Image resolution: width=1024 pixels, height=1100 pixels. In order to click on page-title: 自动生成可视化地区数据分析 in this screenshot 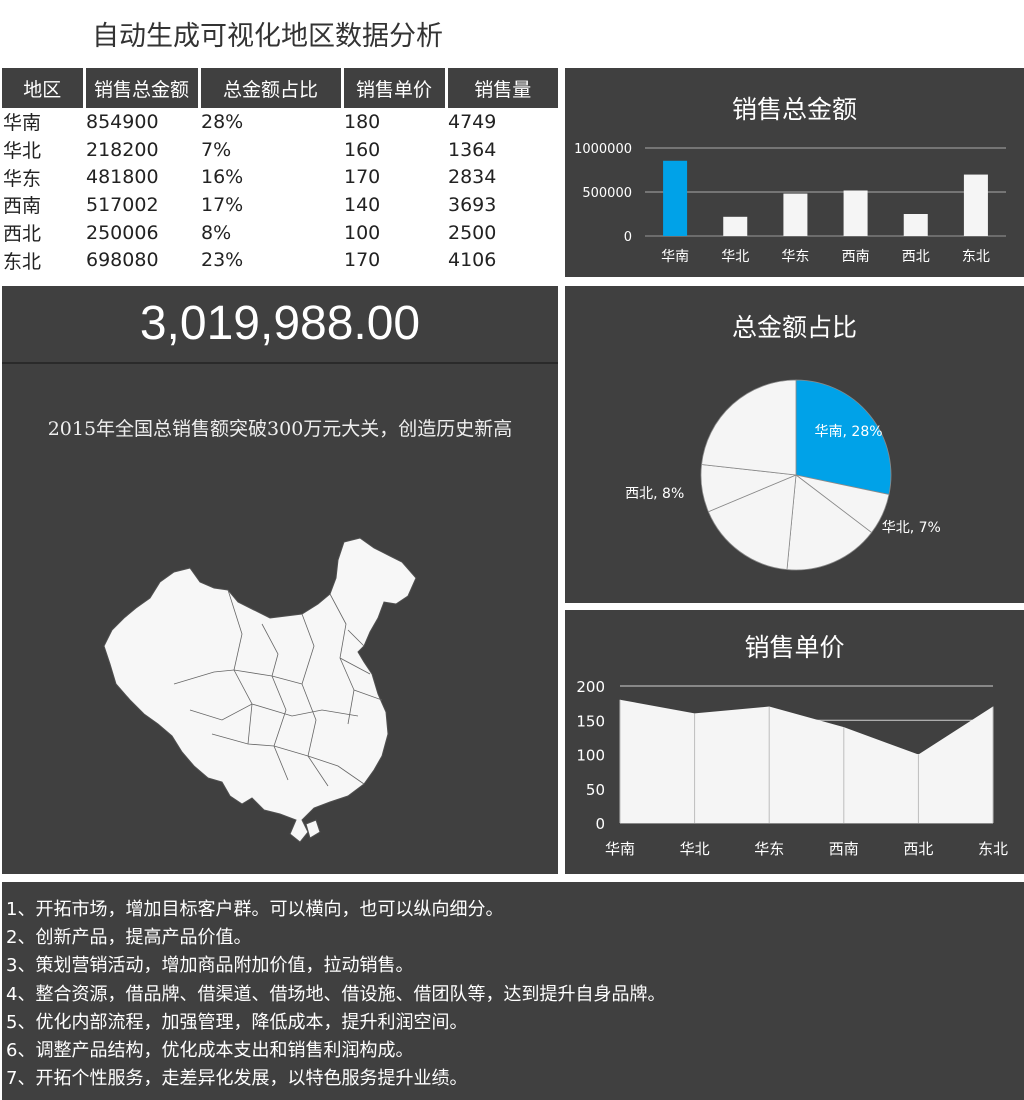, I will do `click(267, 36)`.